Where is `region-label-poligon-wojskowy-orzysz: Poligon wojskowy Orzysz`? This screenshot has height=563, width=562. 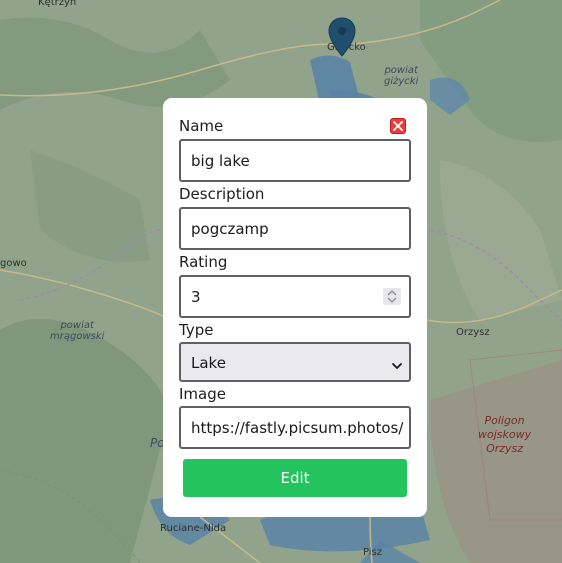 region-label-poligon-wojskowy-orzysz: Poligon wojskowy Orzysz is located at coordinates (505, 434).